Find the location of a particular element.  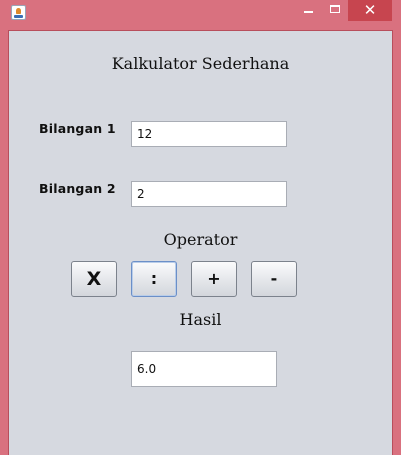

bilangan-1-label: Bilangan 1 is located at coordinates (77, 128).